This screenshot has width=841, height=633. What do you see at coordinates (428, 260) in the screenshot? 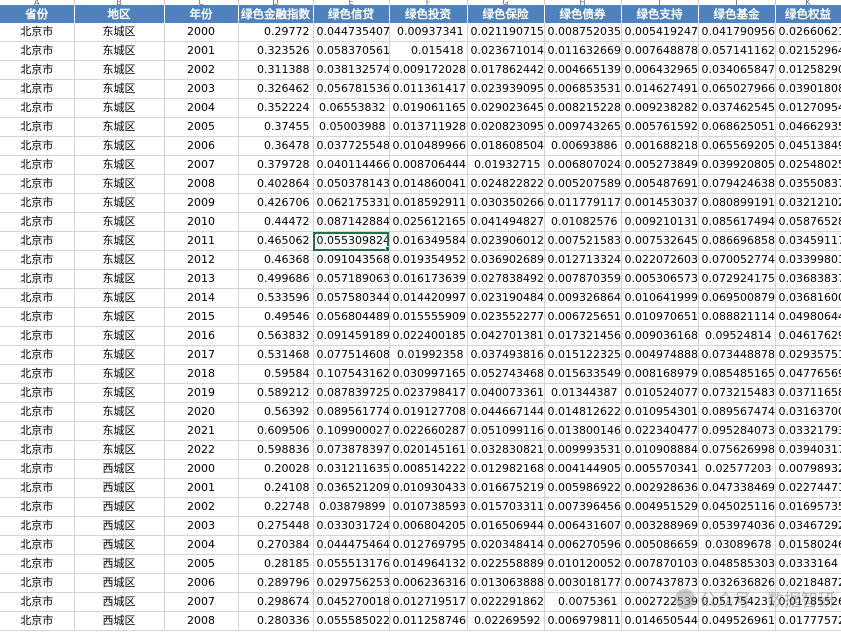
I see `table-cell: 0.019354952` at bounding box center [428, 260].